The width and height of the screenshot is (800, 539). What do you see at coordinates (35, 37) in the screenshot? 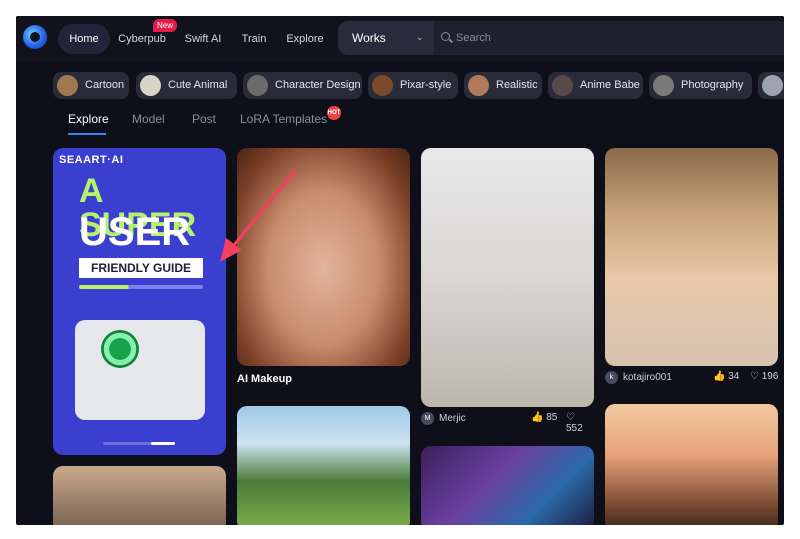
I see `seaart-logo-icon` at bounding box center [35, 37].